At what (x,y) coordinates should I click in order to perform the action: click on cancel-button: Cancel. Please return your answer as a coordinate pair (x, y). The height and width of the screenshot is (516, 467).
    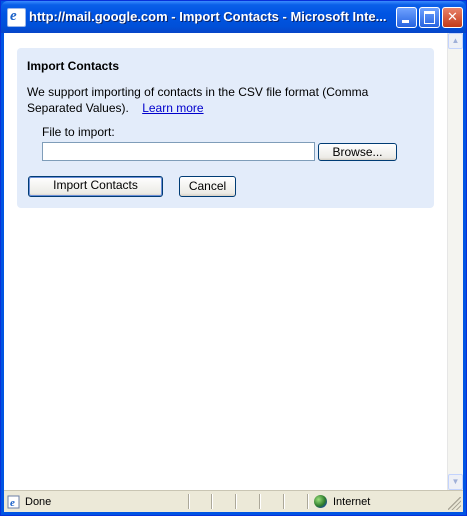
    Looking at the image, I should click on (207, 186).